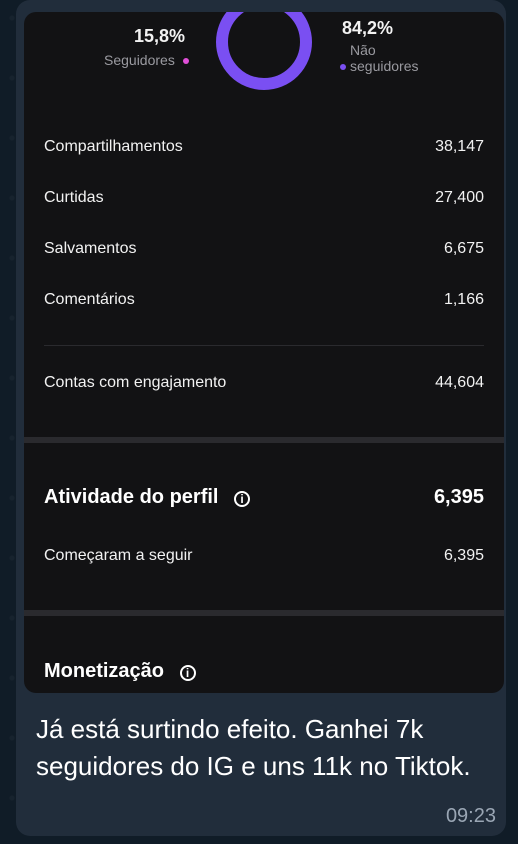  Describe the element at coordinates (264, 556) in the screenshot. I see `started-following-row: Começaram a seguir 6,395` at that location.